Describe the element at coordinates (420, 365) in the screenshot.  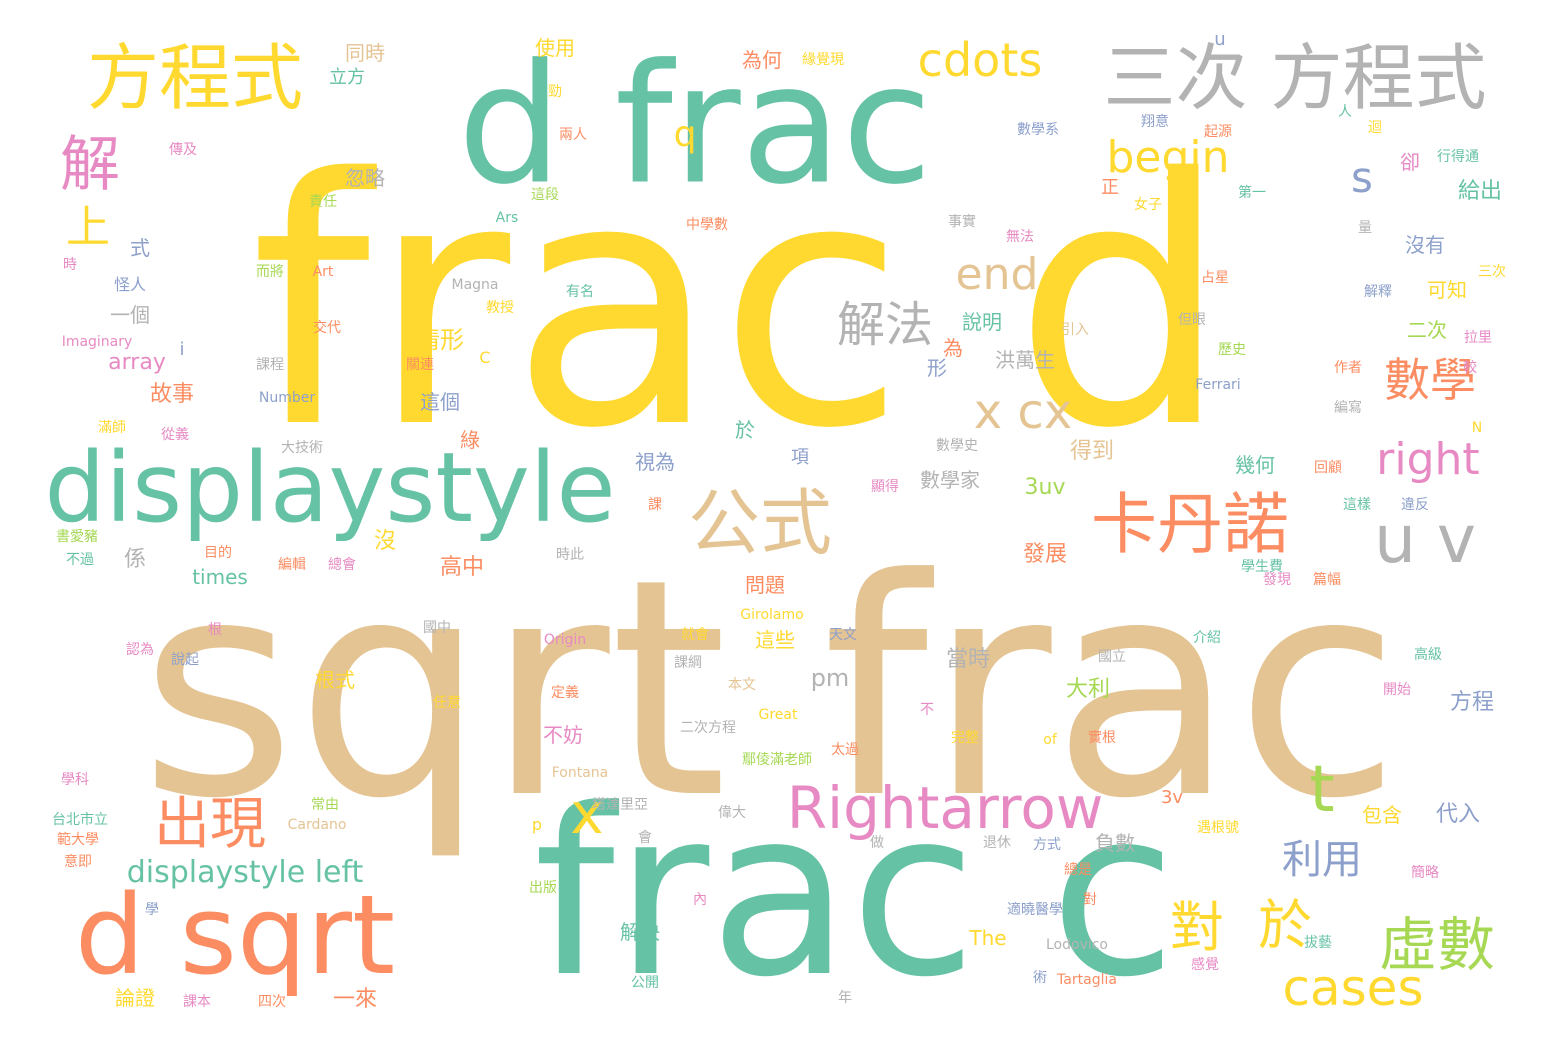
I see `word: 關連` at that location.